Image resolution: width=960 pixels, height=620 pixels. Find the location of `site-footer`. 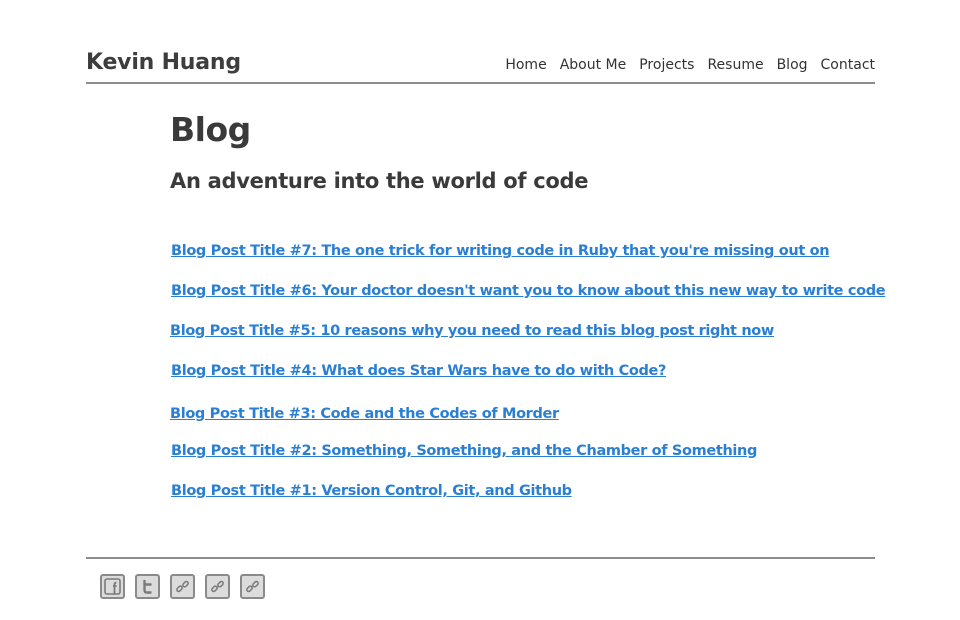

site-footer is located at coordinates (480, 578).